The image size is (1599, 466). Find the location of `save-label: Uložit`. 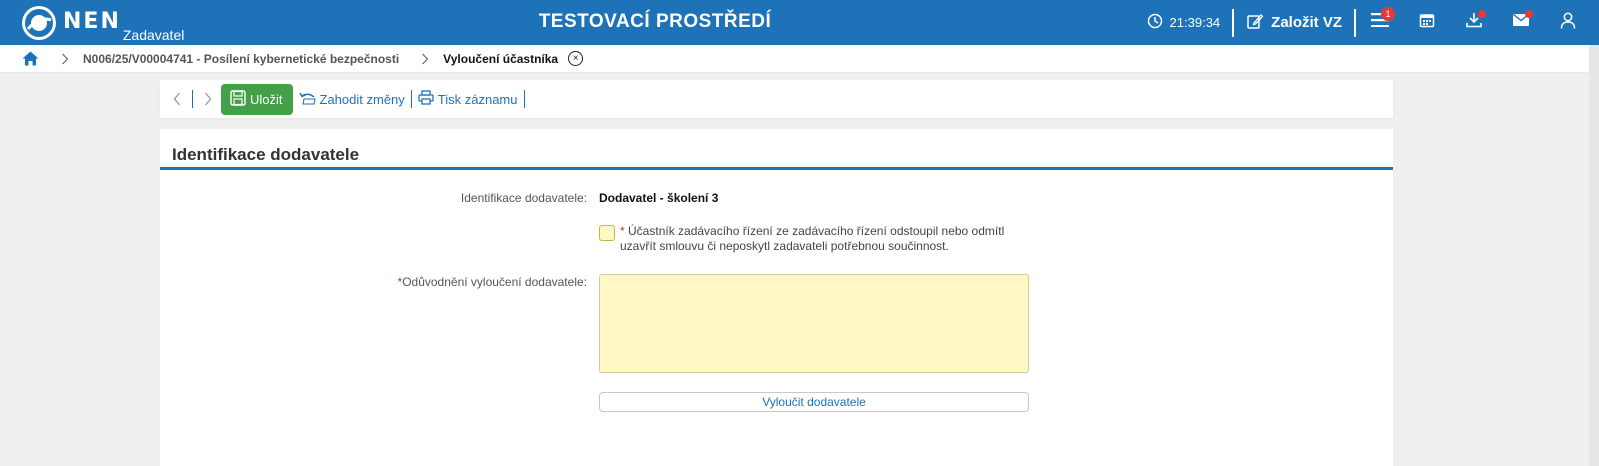

save-label: Uložit is located at coordinates (266, 99).